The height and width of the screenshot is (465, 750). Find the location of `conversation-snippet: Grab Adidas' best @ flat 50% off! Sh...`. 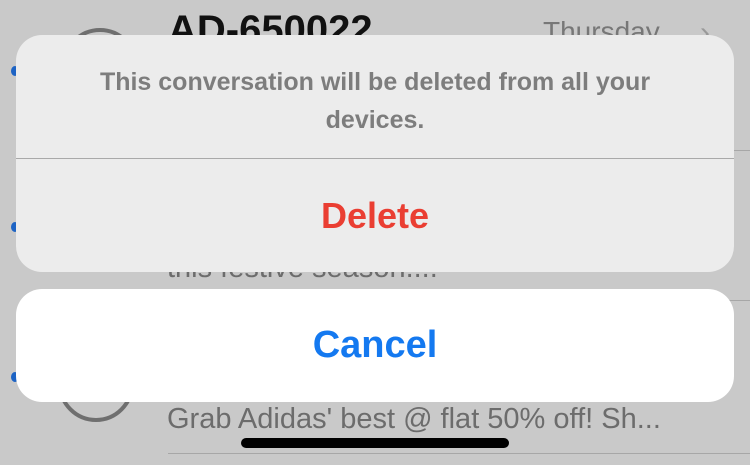

conversation-snippet: Grab Adidas' best @ flat 50% off! Sh... is located at coordinates (414, 419).